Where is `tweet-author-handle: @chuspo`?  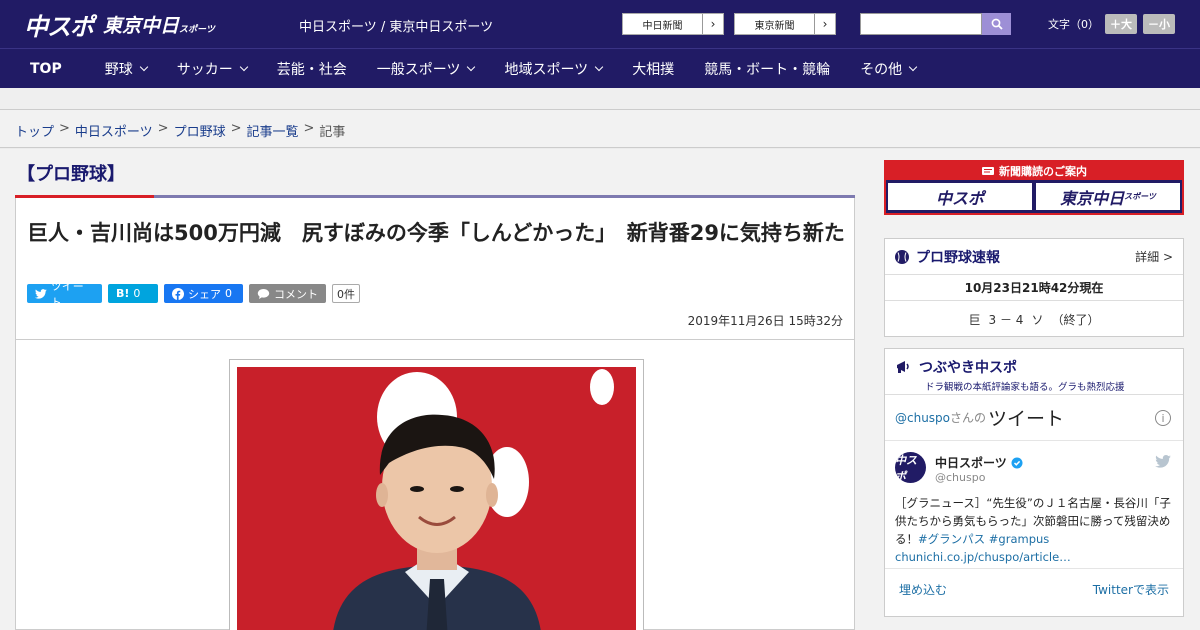
tweet-author-handle: @chuspo is located at coordinates (960, 477).